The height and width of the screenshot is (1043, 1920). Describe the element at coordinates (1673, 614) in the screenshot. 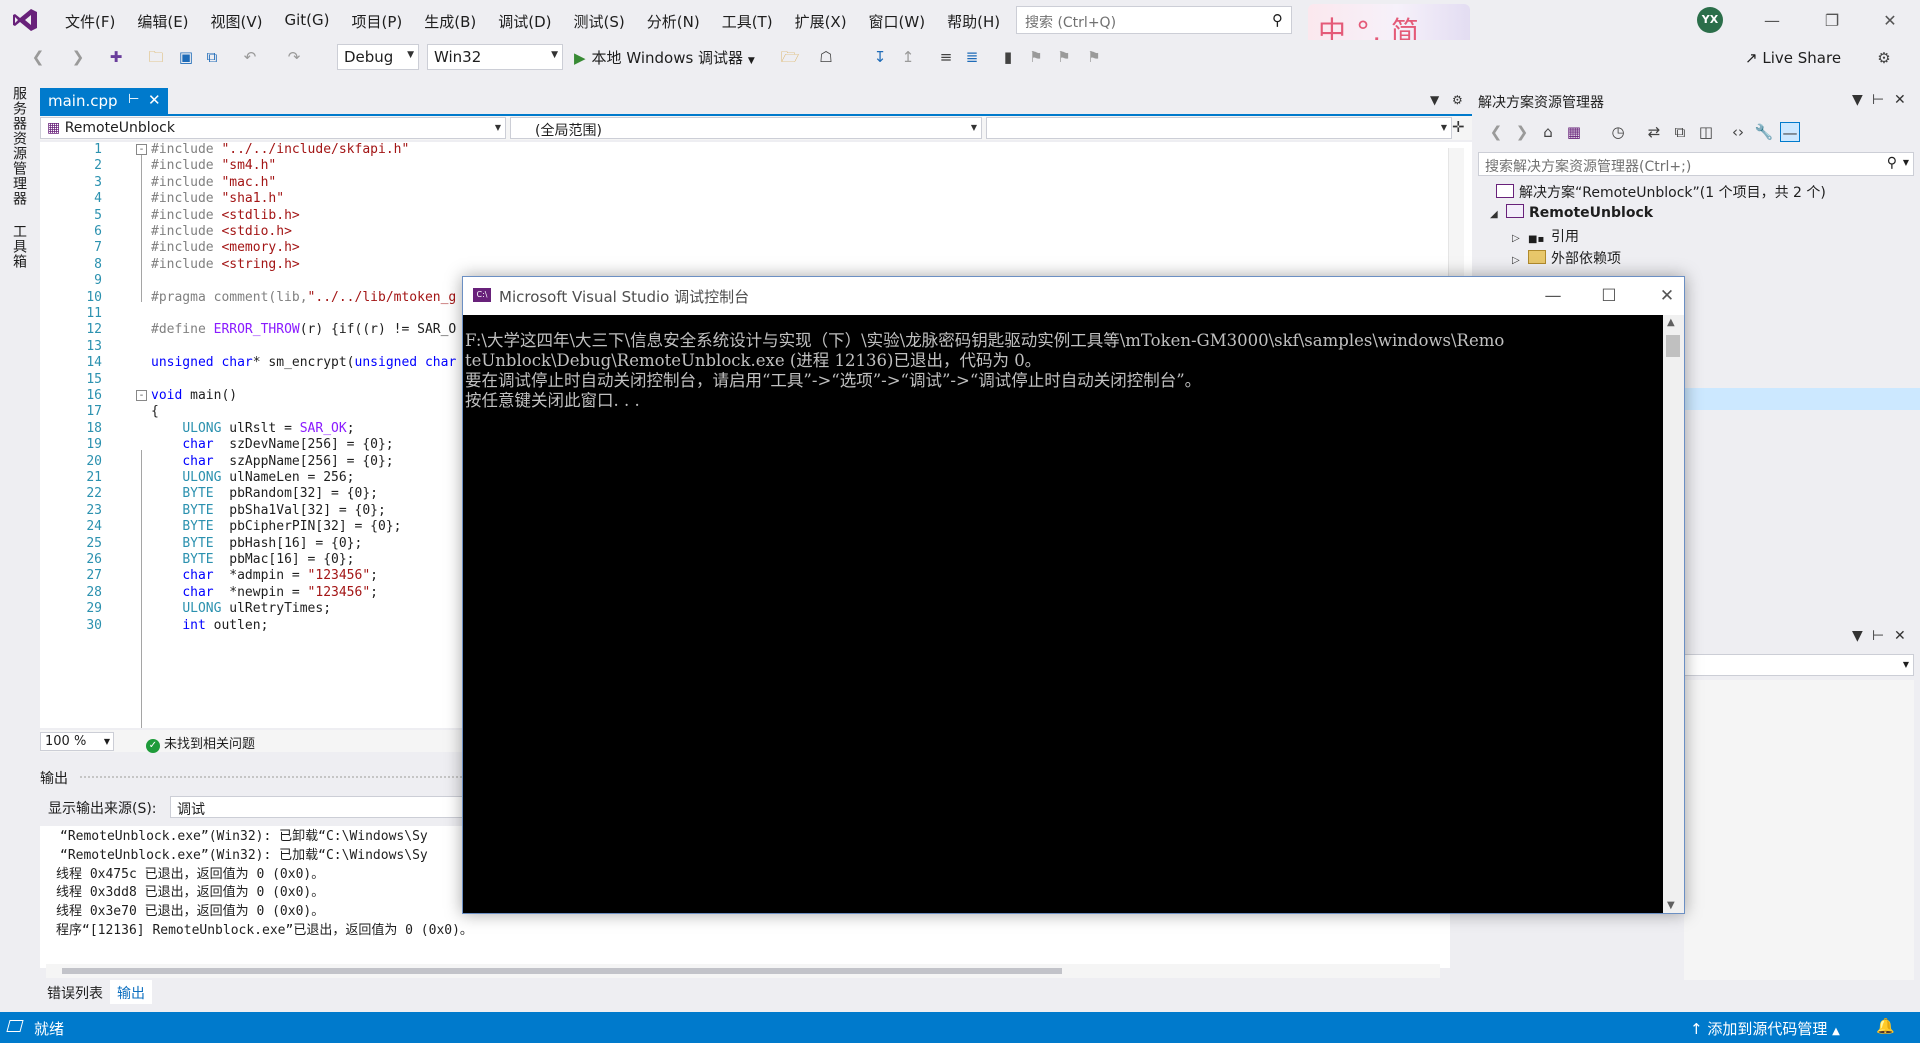

I see `console-scrollbar: ▲ ▼` at that location.